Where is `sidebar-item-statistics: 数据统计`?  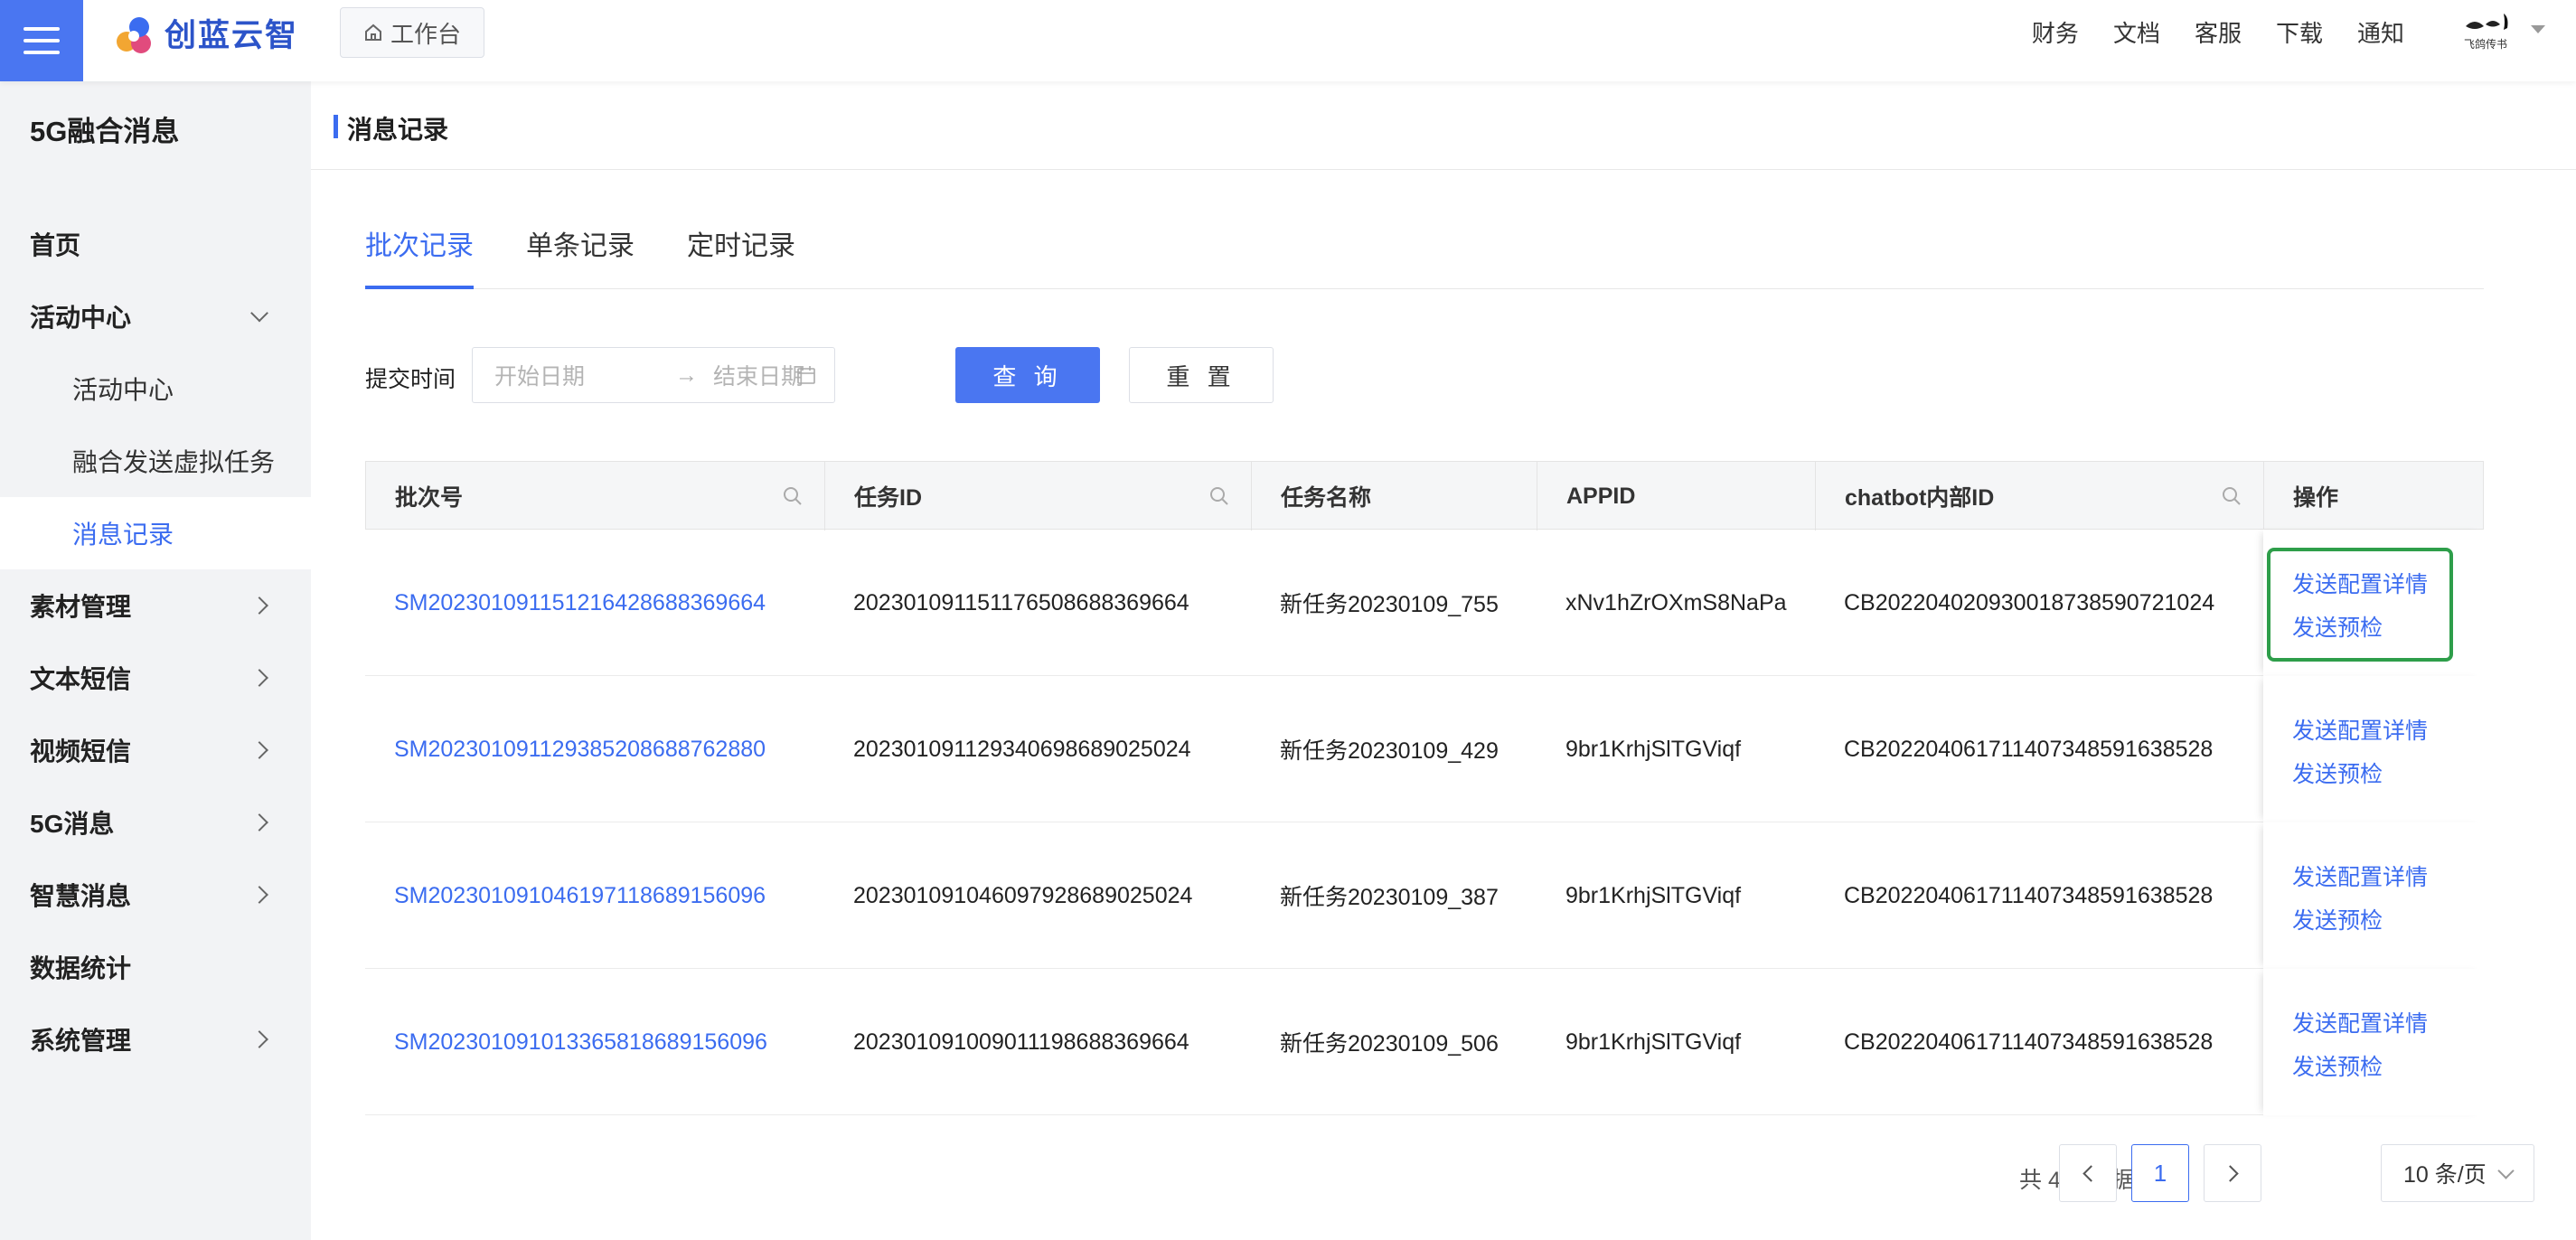
sidebar-item-statistics: 数据统计 is located at coordinates (155, 967).